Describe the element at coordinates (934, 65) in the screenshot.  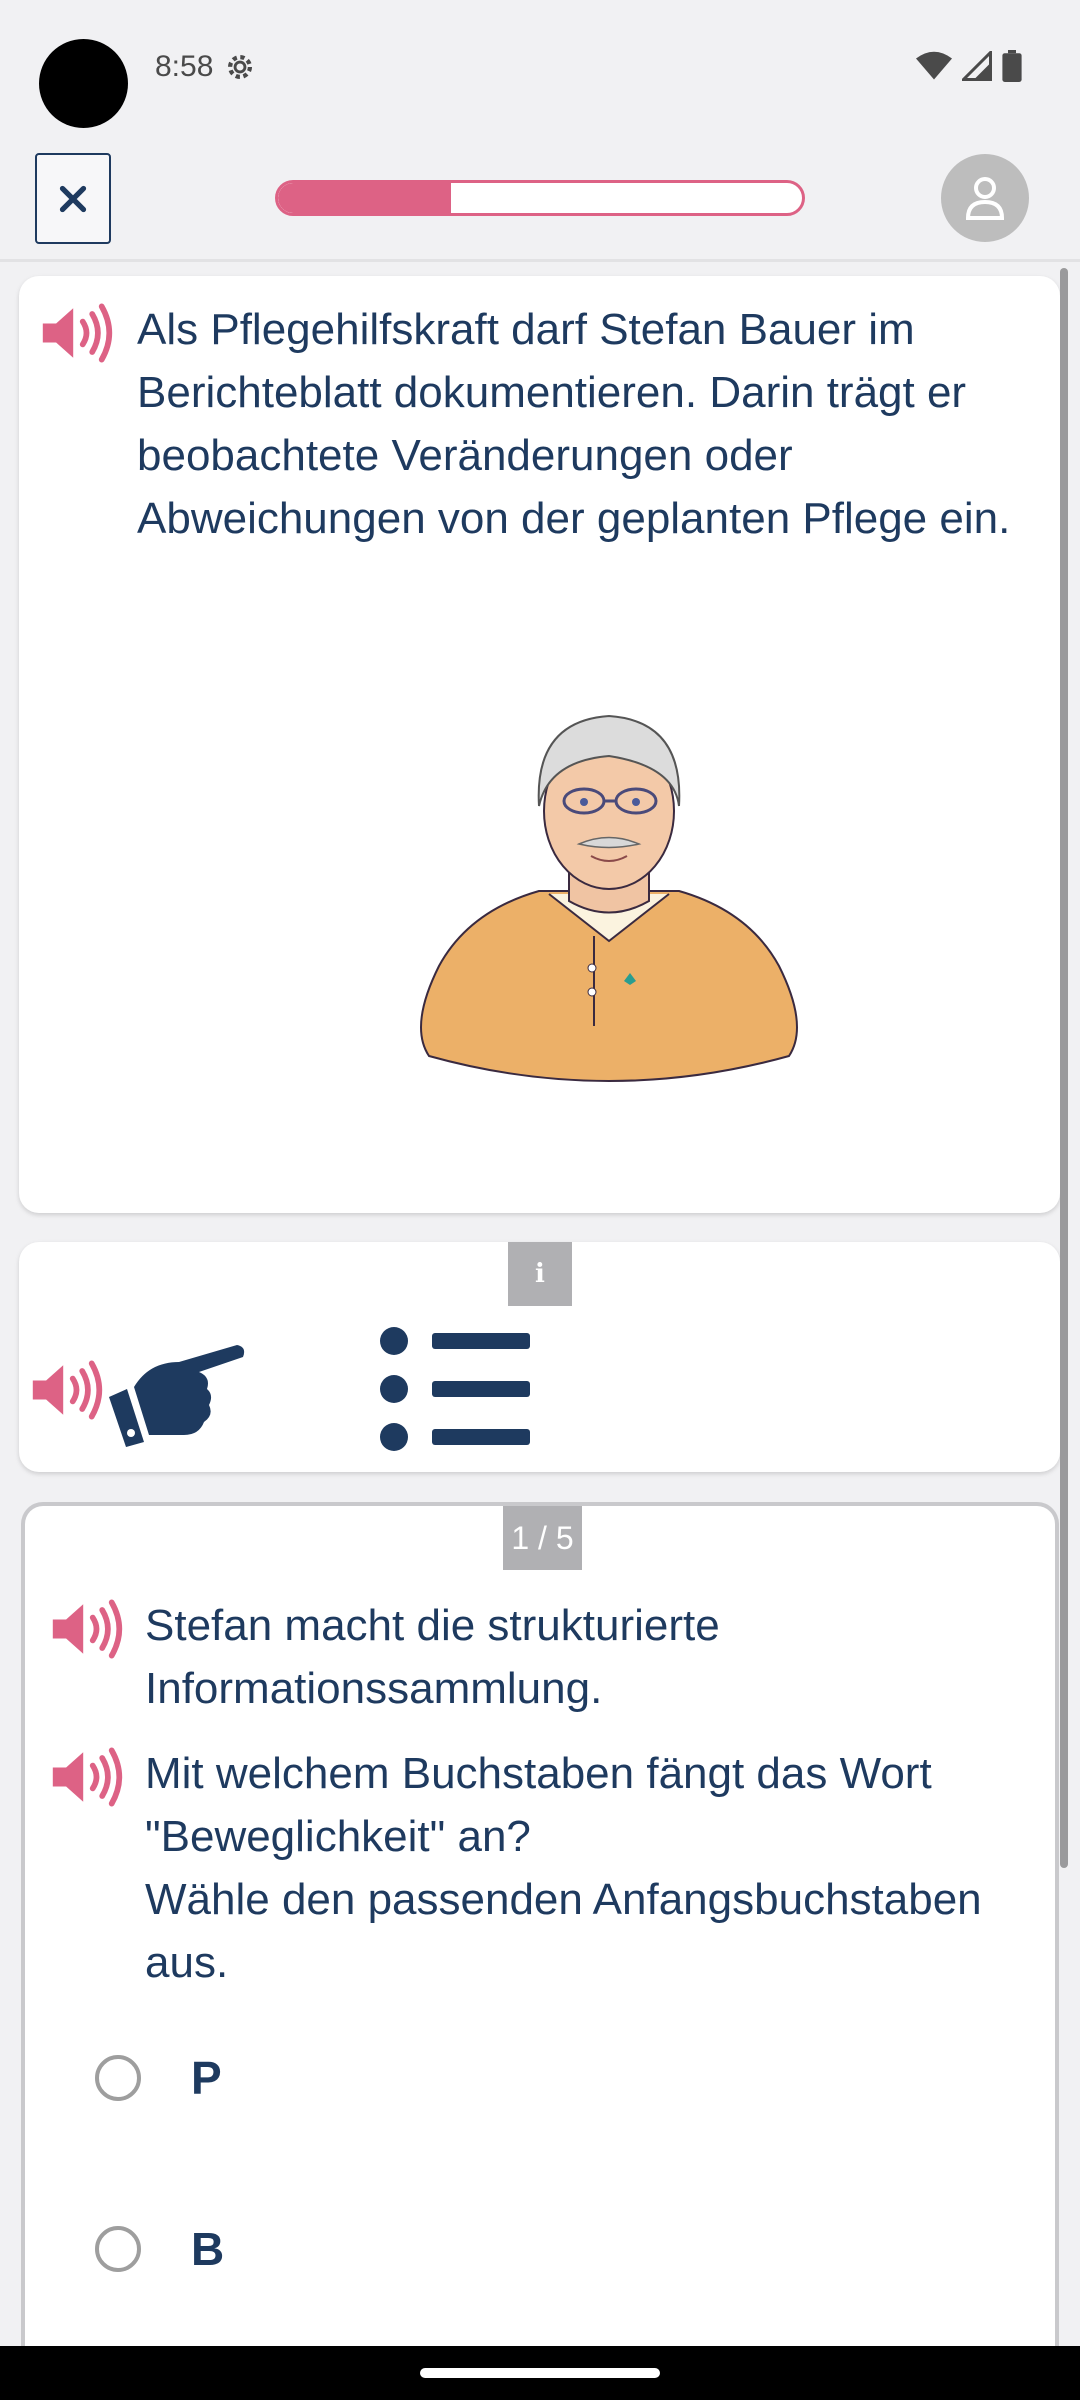
I see `wifi-icon` at that location.